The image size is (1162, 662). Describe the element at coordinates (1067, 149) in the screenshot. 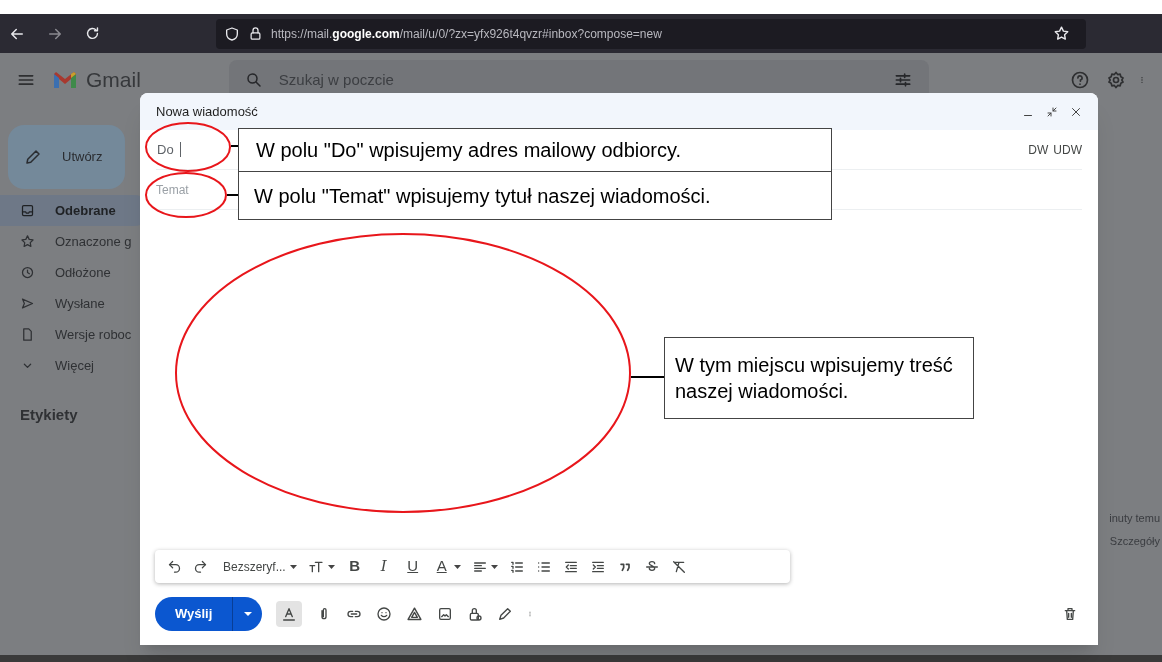

I see `cc-link: UDW` at that location.